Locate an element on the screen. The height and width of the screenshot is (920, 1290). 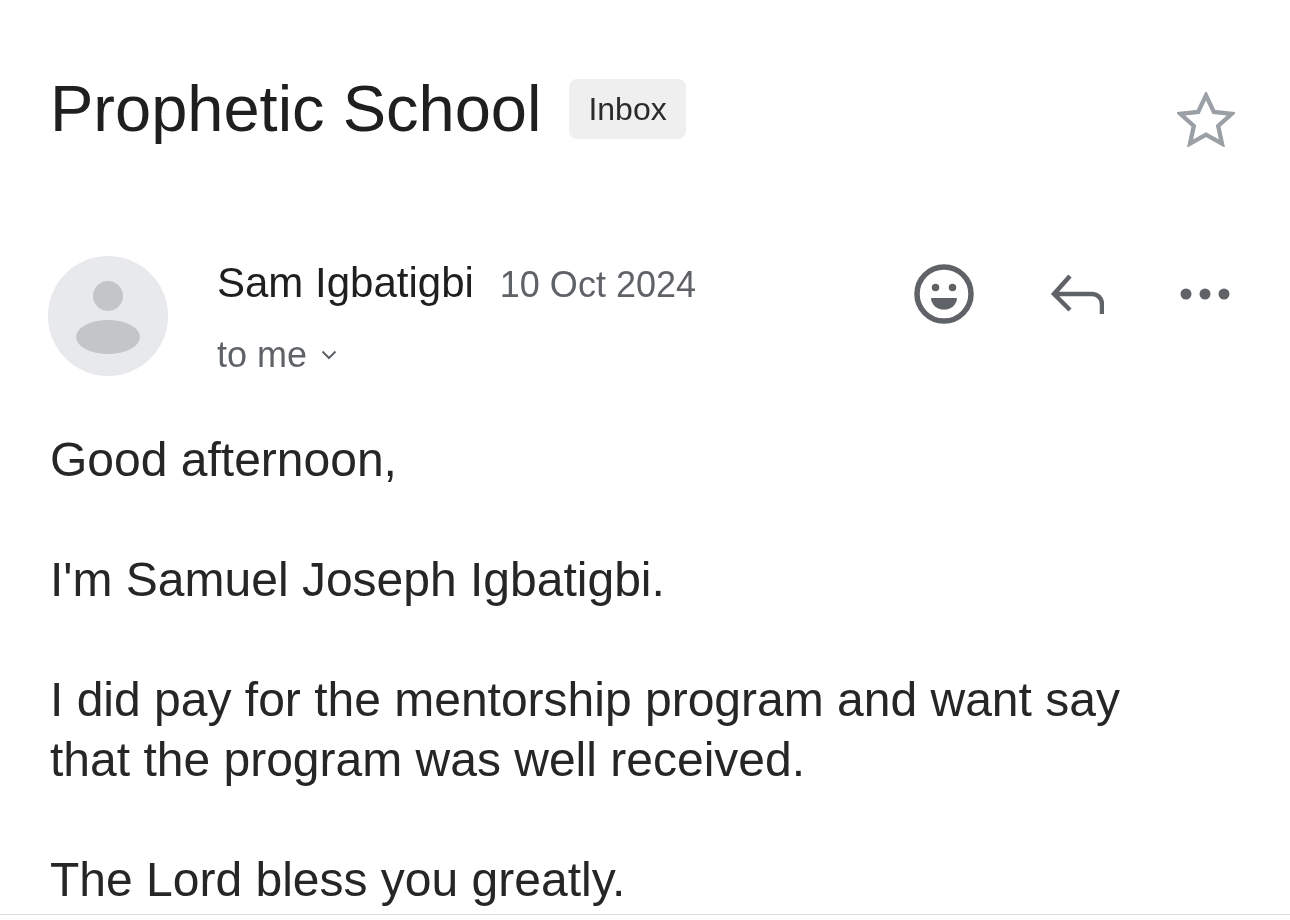
inbox-label: Inbox is located at coordinates (627, 108).